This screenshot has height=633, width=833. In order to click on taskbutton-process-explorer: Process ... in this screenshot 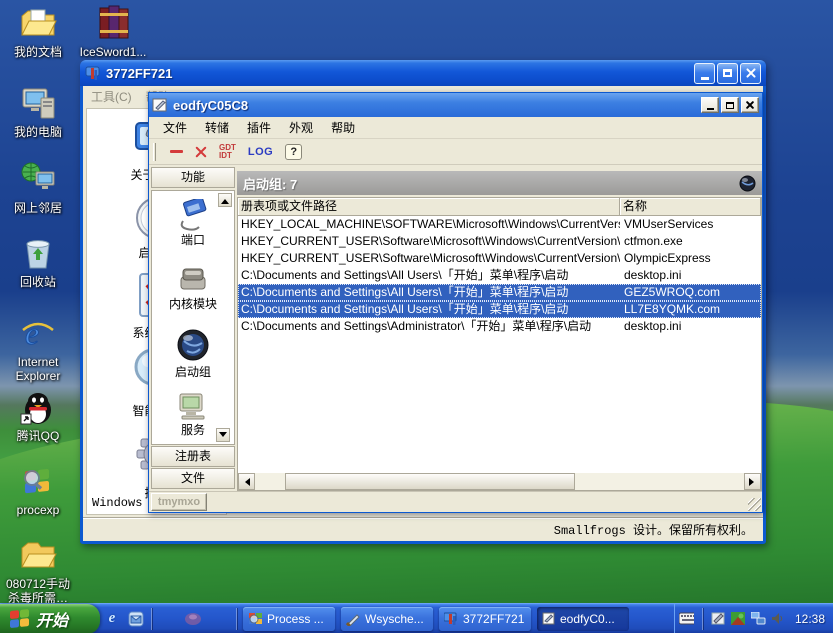, I will do `click(289, 618)`.